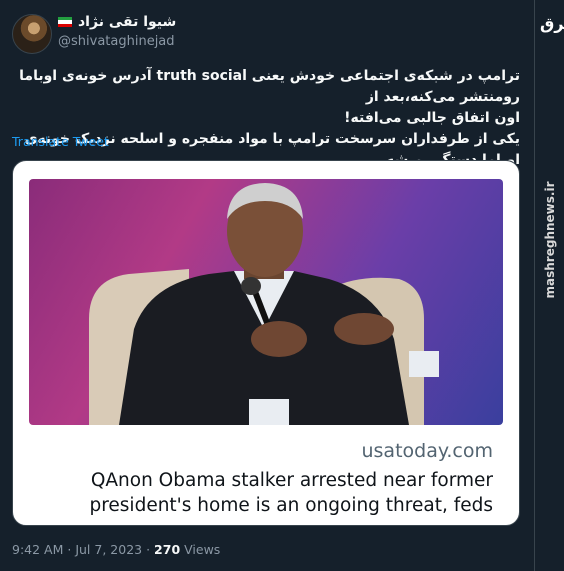 Image resolution: width=564 pixels, height=571 pixels. What do you see at coordinates (291, 480) in the screenshot?
I see `card-headline-line: QAnon Obama stalker arrested near former` at bounding box center [291, 480].